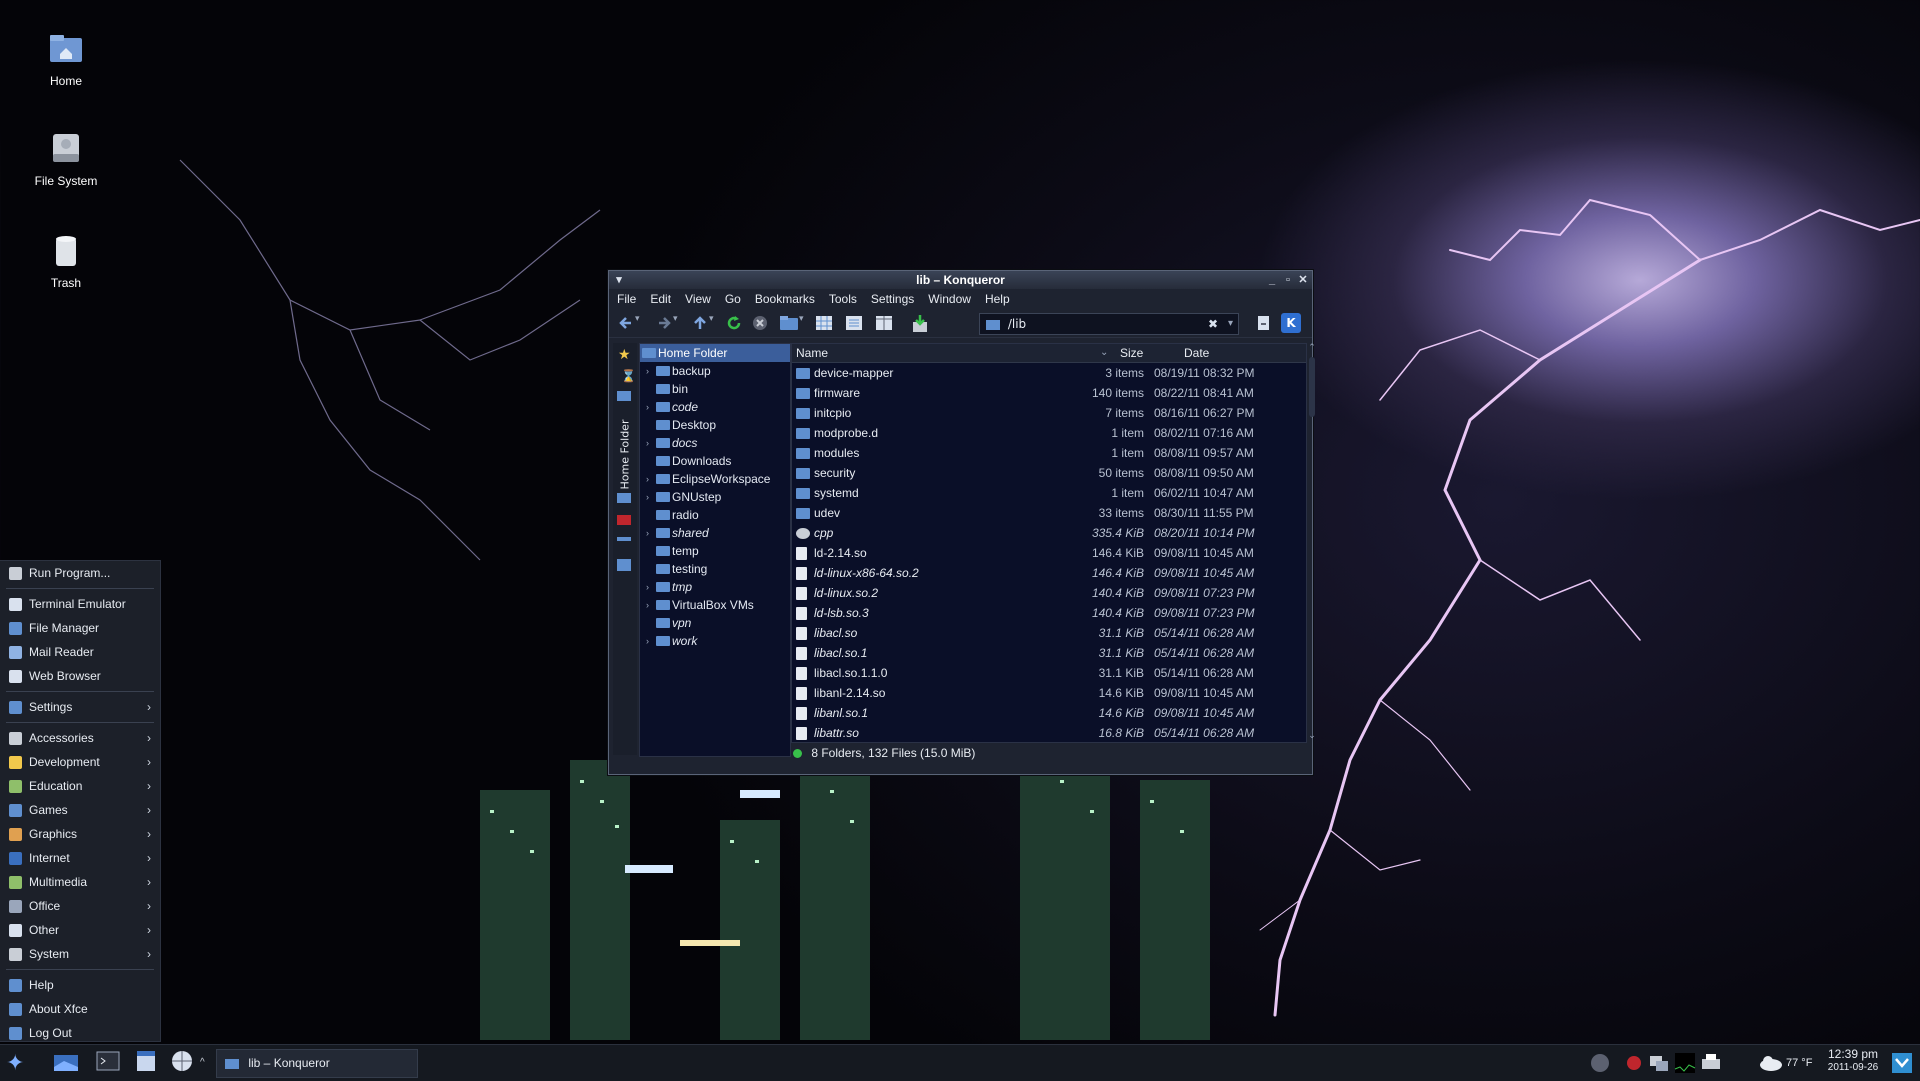  Describe the element at coordinates (715, 623) in the screenshot. I see `tree-item: vpn` at that location.